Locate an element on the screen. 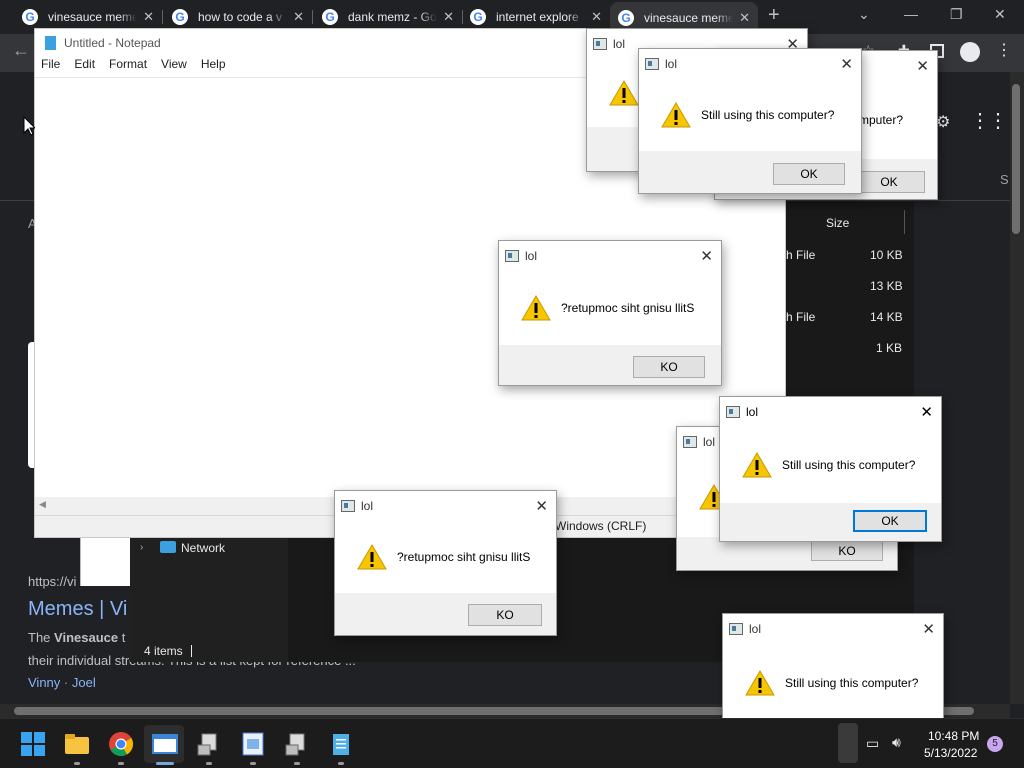  sitelinks: Vinny · Joel is located at coordinates (62, 682).